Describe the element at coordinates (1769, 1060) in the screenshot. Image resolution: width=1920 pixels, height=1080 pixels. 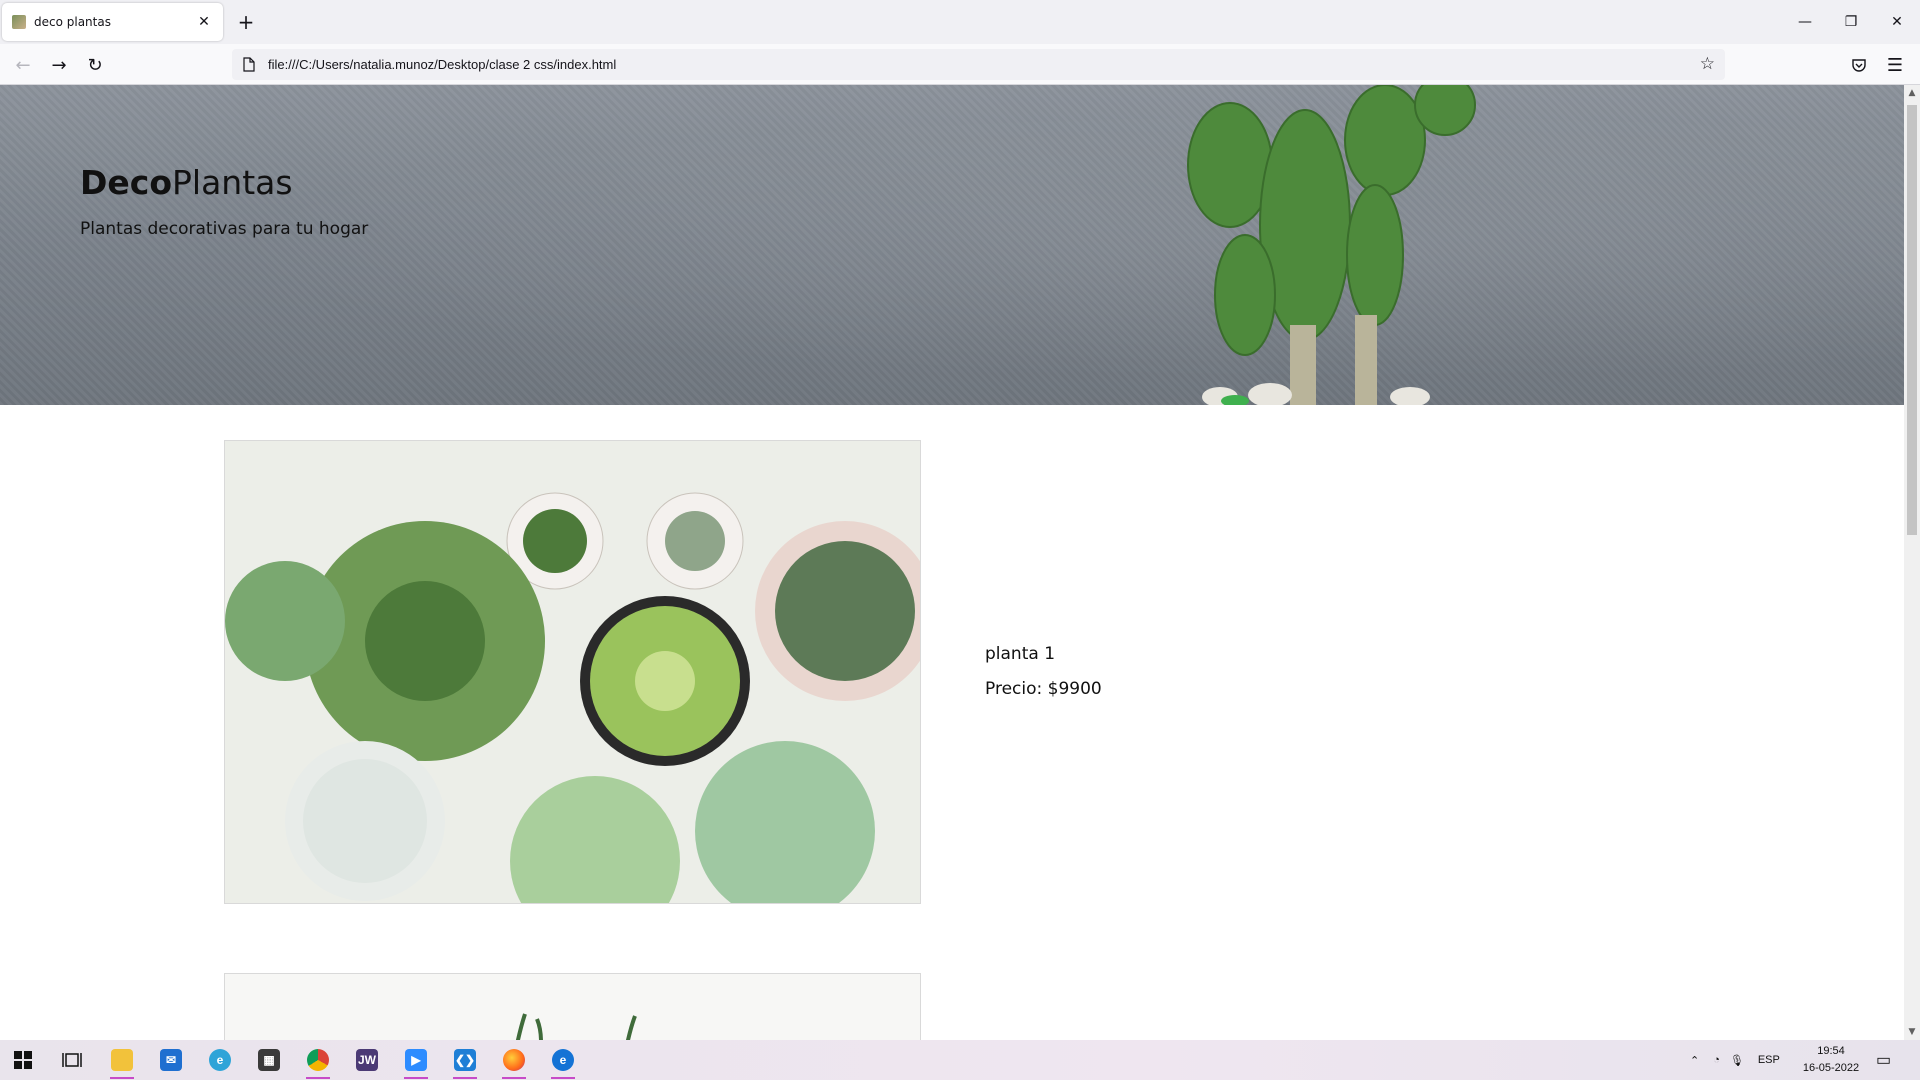
I see `language-indicator: ESP` at that location.